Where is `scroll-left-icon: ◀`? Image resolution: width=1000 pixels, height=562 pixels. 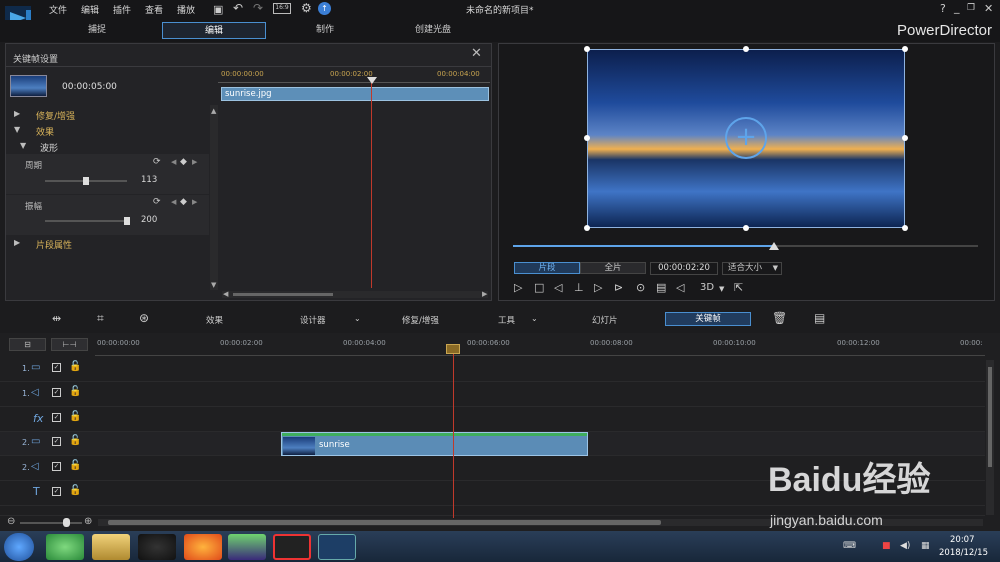
scroll-left-icon: ◀ is located at coordinates (225, 294).